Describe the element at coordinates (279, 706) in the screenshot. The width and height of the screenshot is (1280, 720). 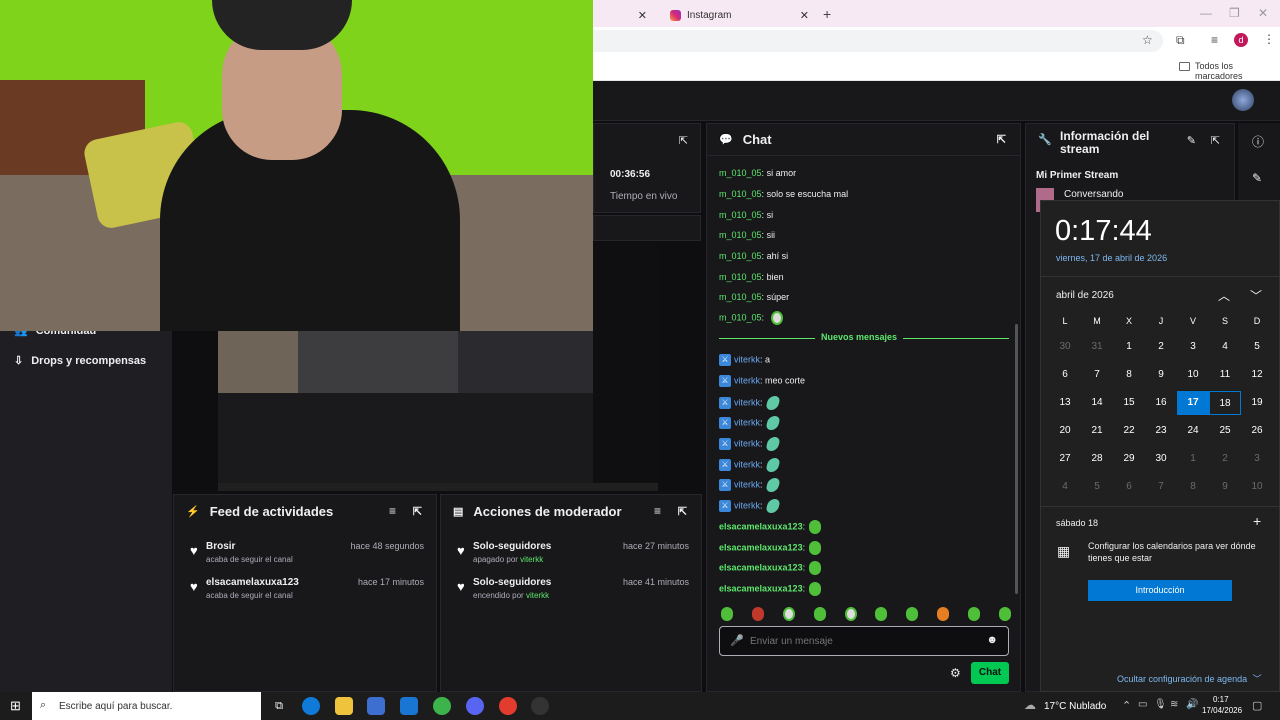
I see `task-view-icon: ⧉` at that location.